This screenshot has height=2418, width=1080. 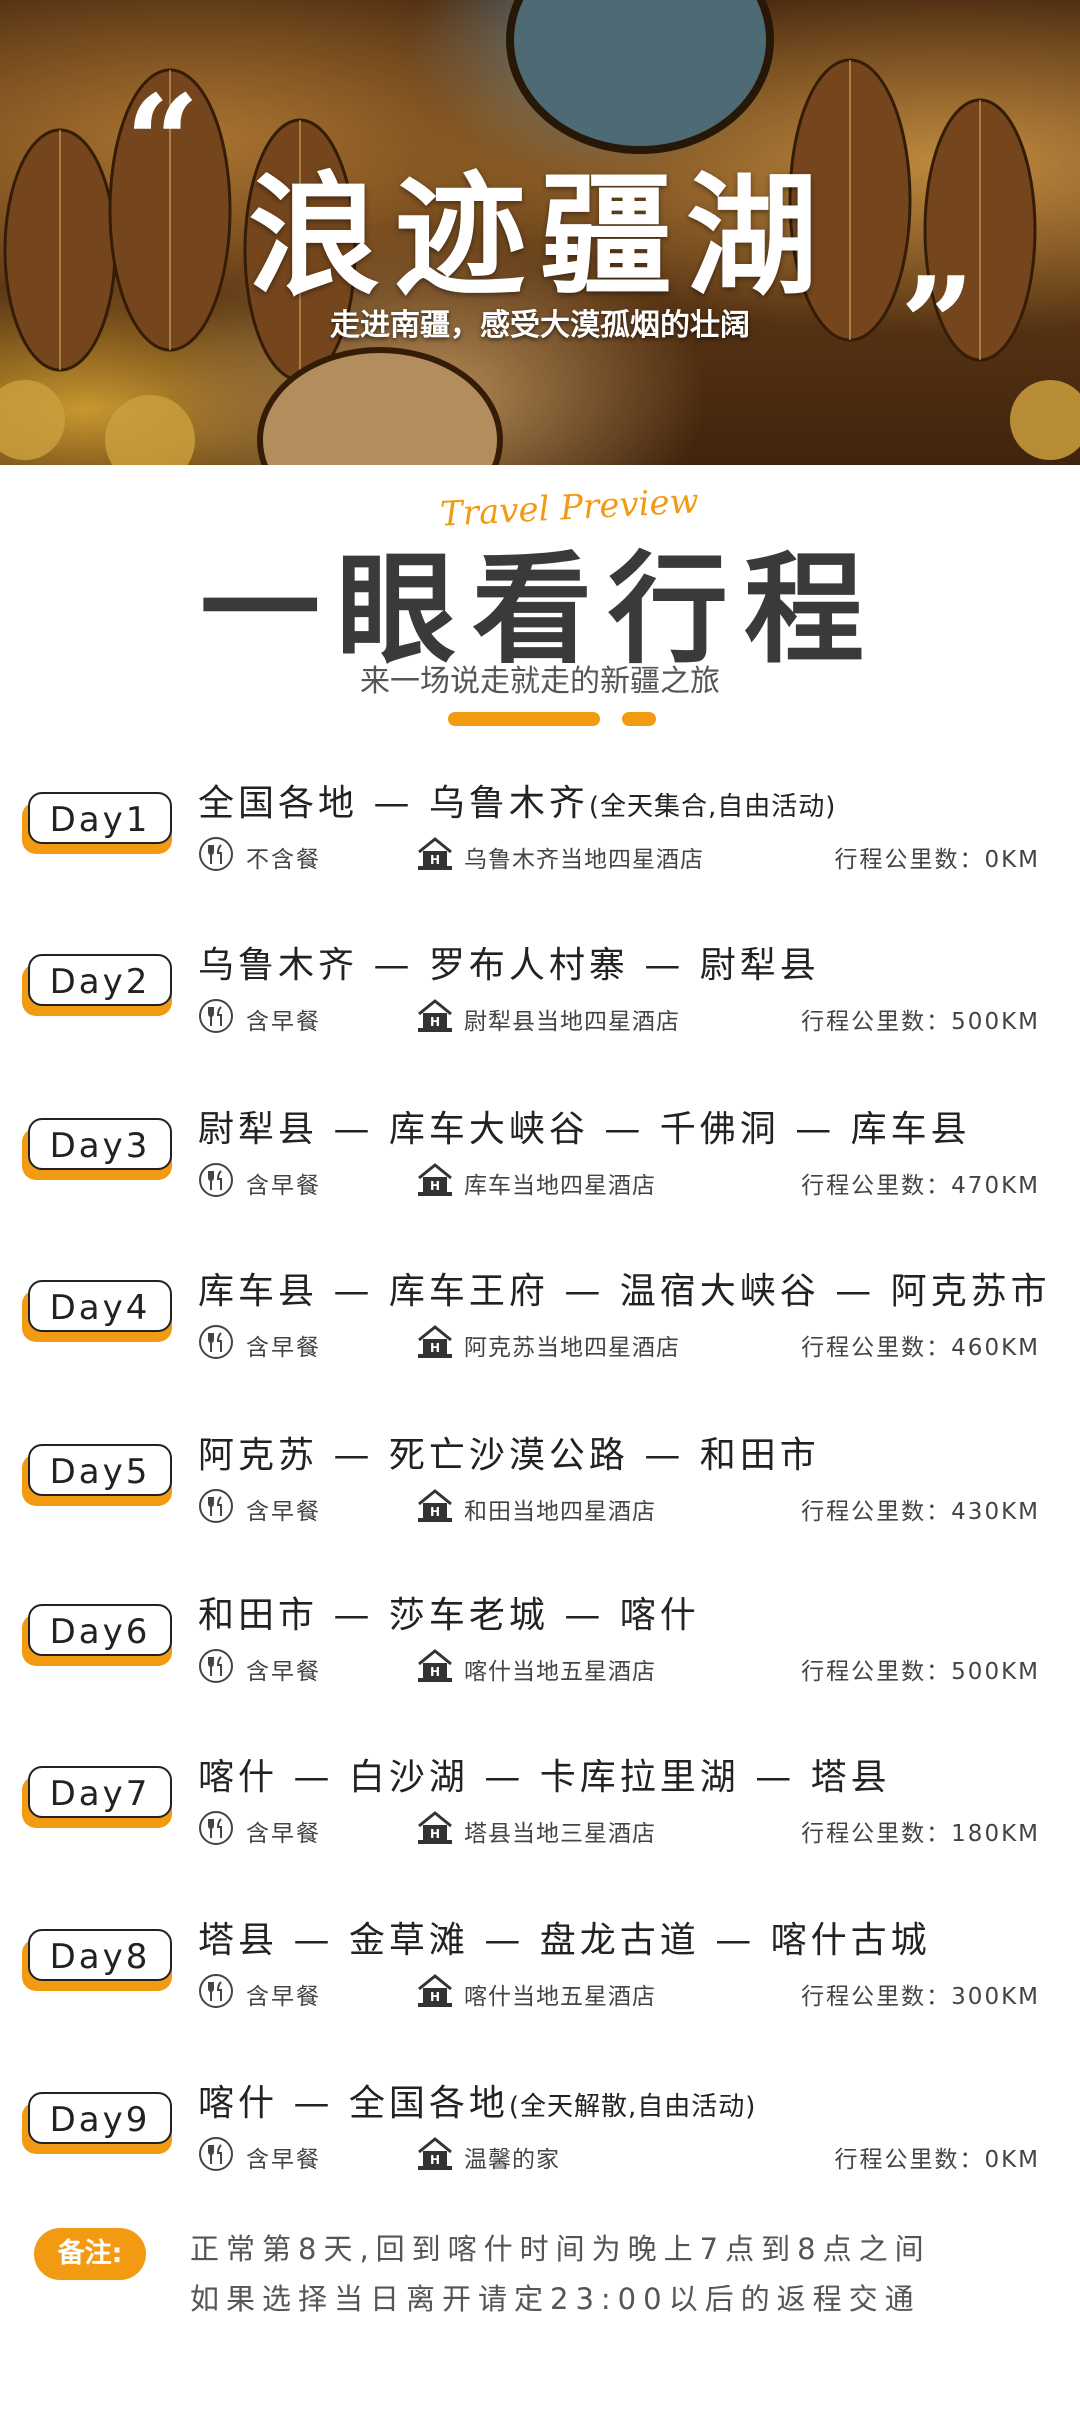 I want to click on day-distance: 行程公里数：430KM, so click(x=920, y=1512).